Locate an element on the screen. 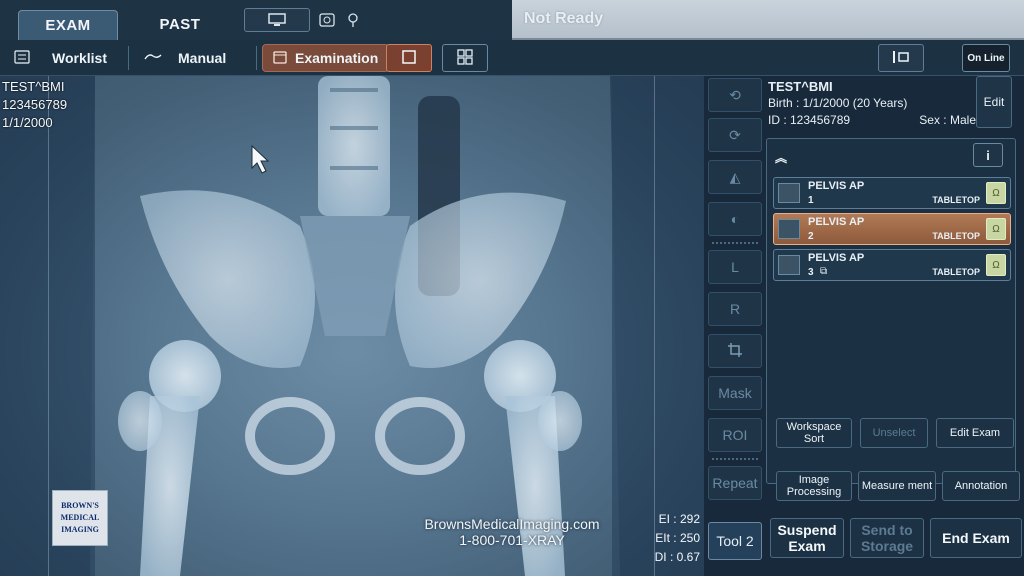 This screenshot has width=1024, height=576. image-processing-button: Image Processing is located at coordinates (814, 486).